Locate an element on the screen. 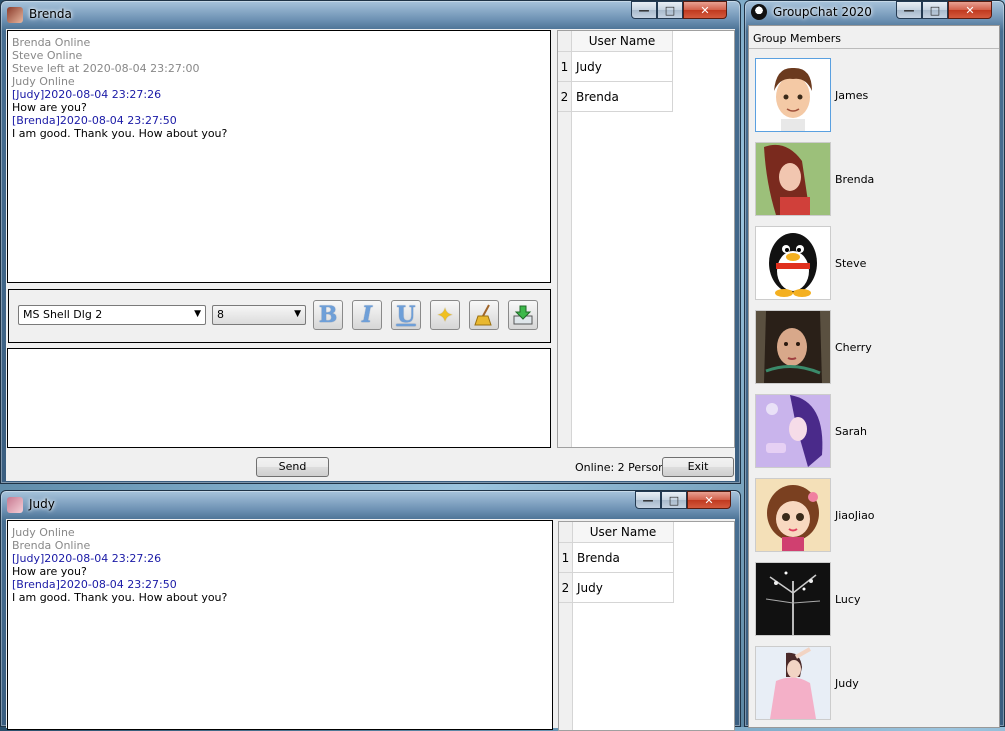 The width and height of the screenshot is (1005, 731). chat-message-line: Judy Online is located at coordinates (43, 81).